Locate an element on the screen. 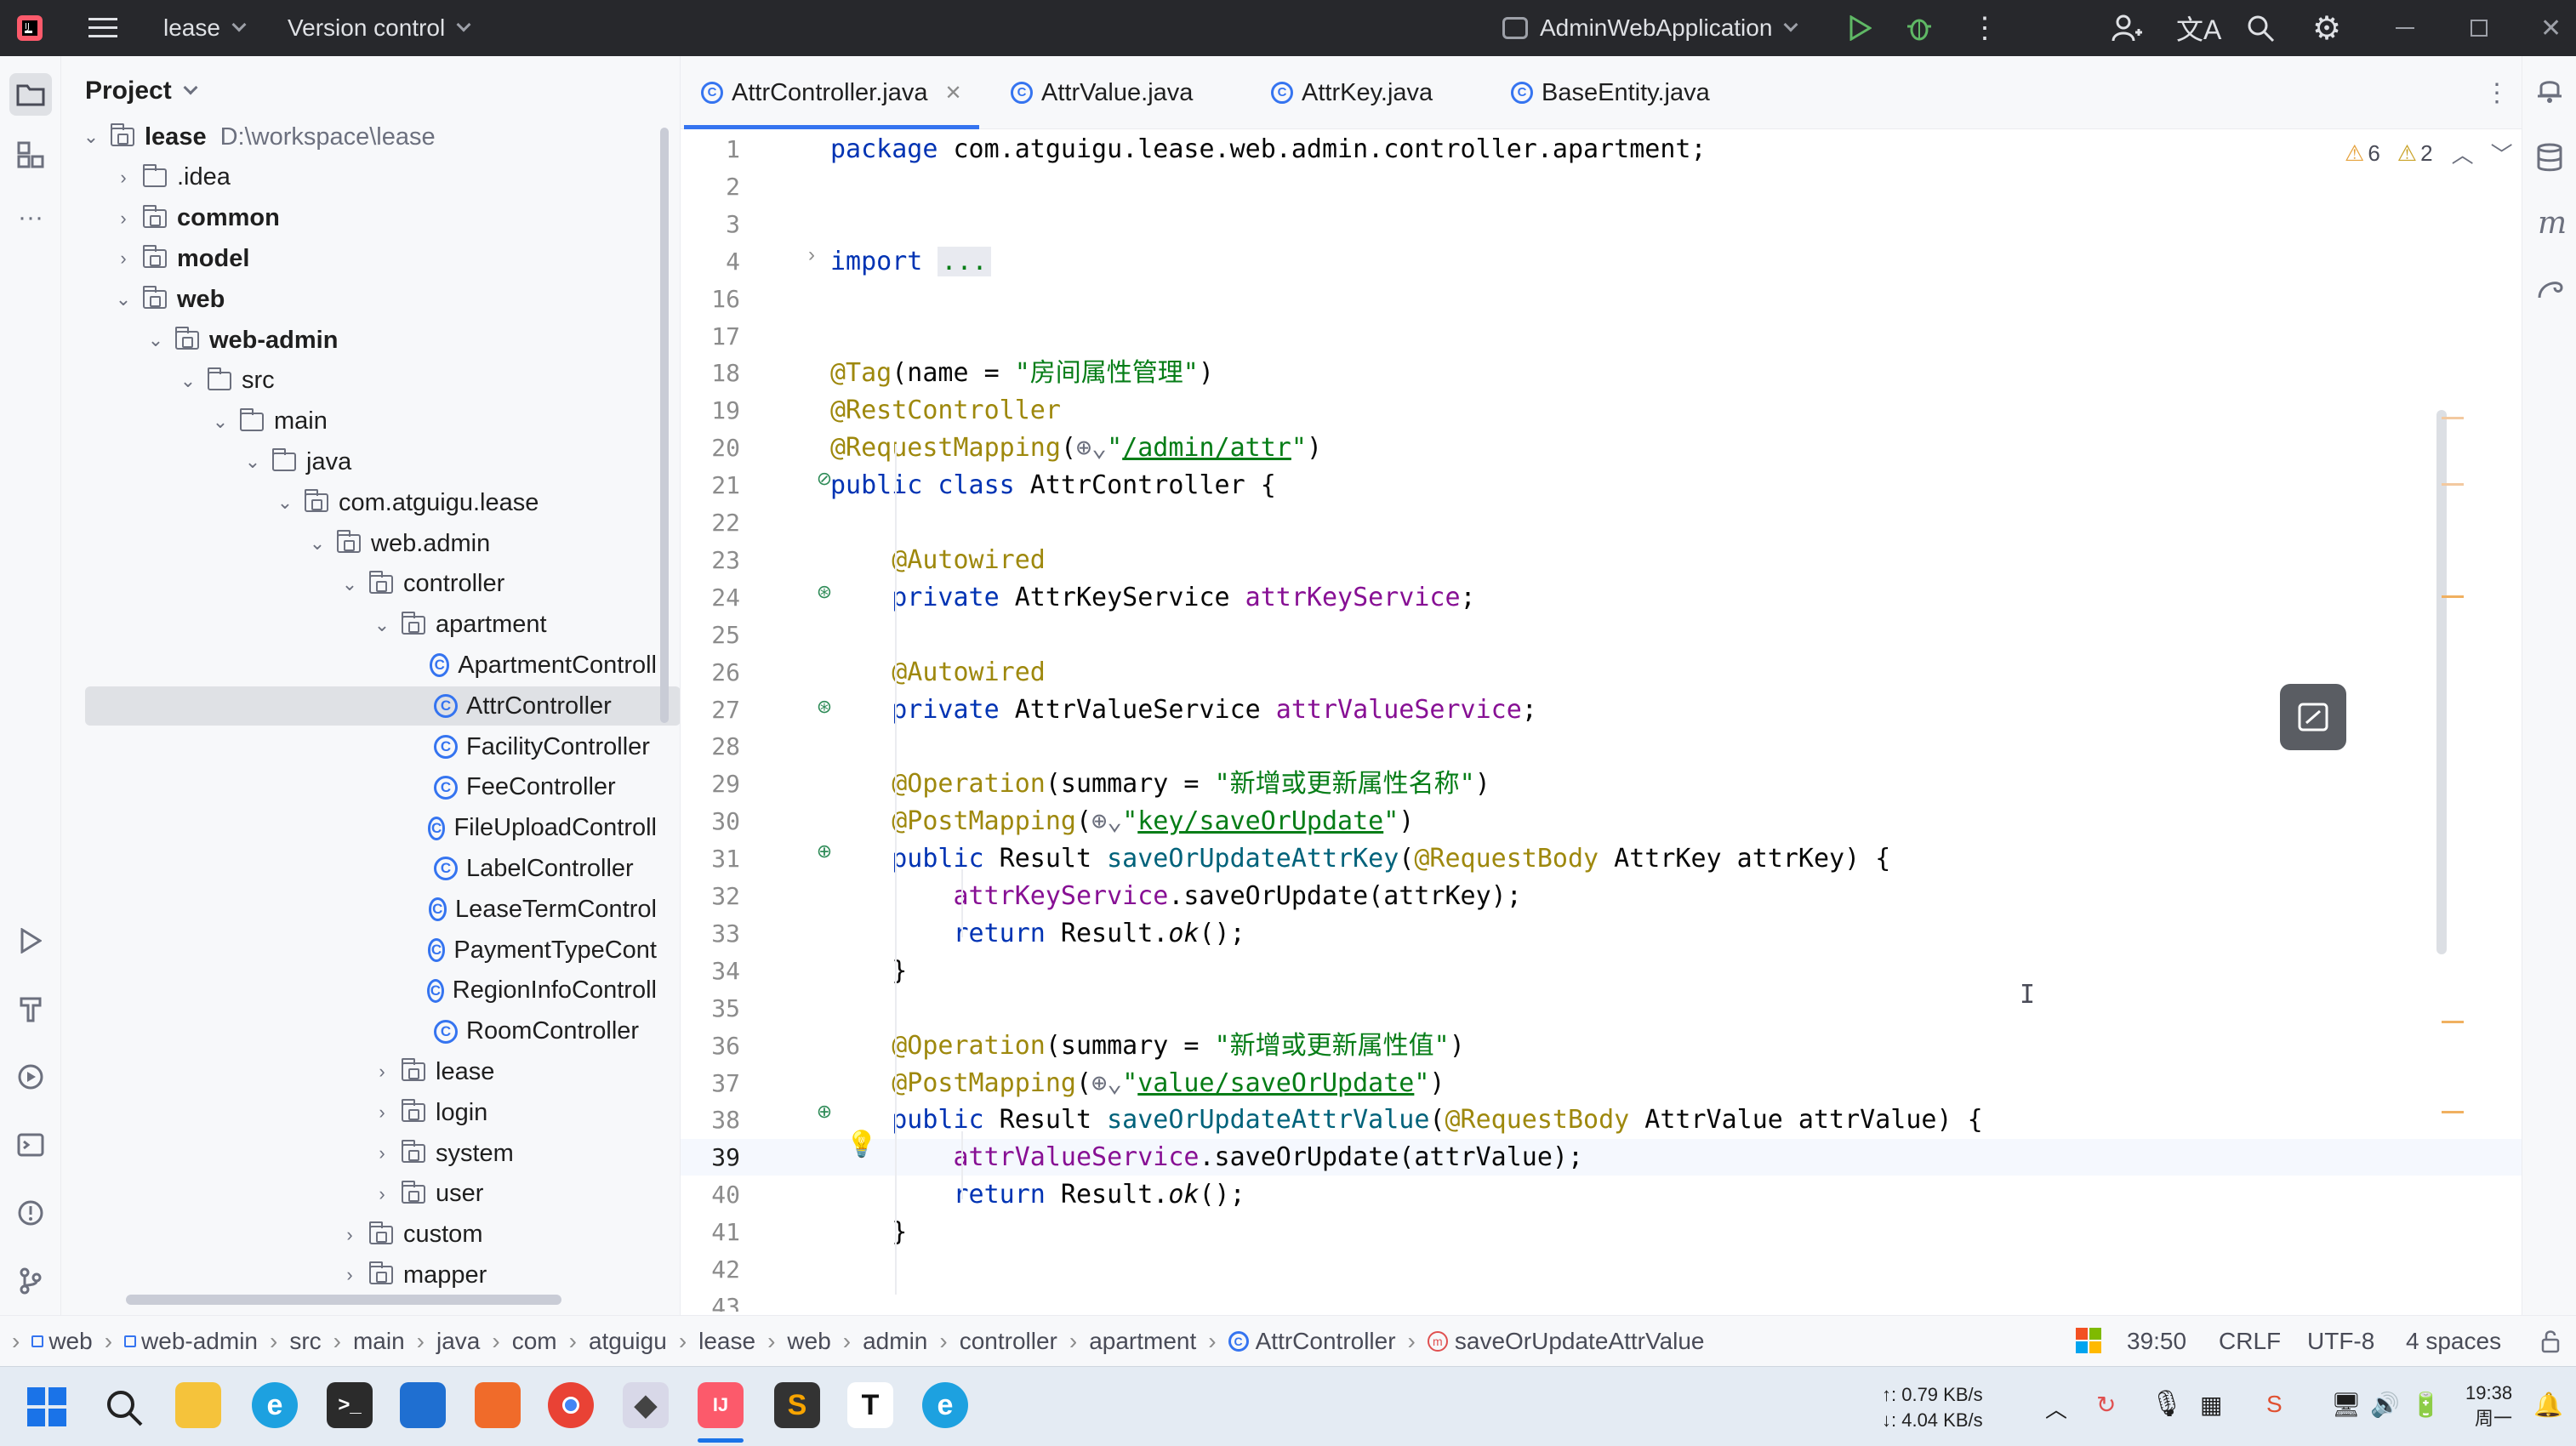  tab-attrvalue: C AttrValue.java is located at coordinates (1102, 92).